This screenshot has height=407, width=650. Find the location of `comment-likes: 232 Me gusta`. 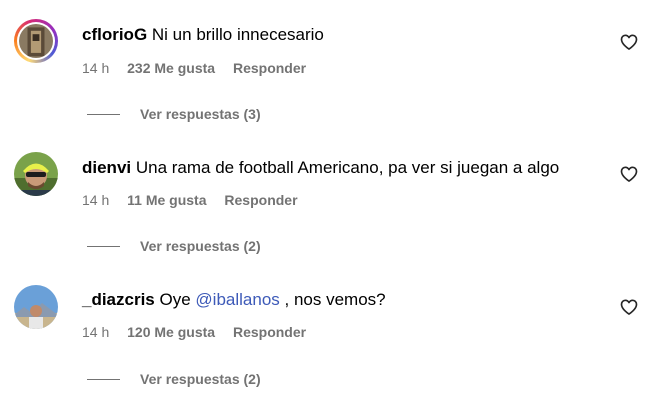

comment-likes: 232 Me gusta is located at coordinates (171, 68).